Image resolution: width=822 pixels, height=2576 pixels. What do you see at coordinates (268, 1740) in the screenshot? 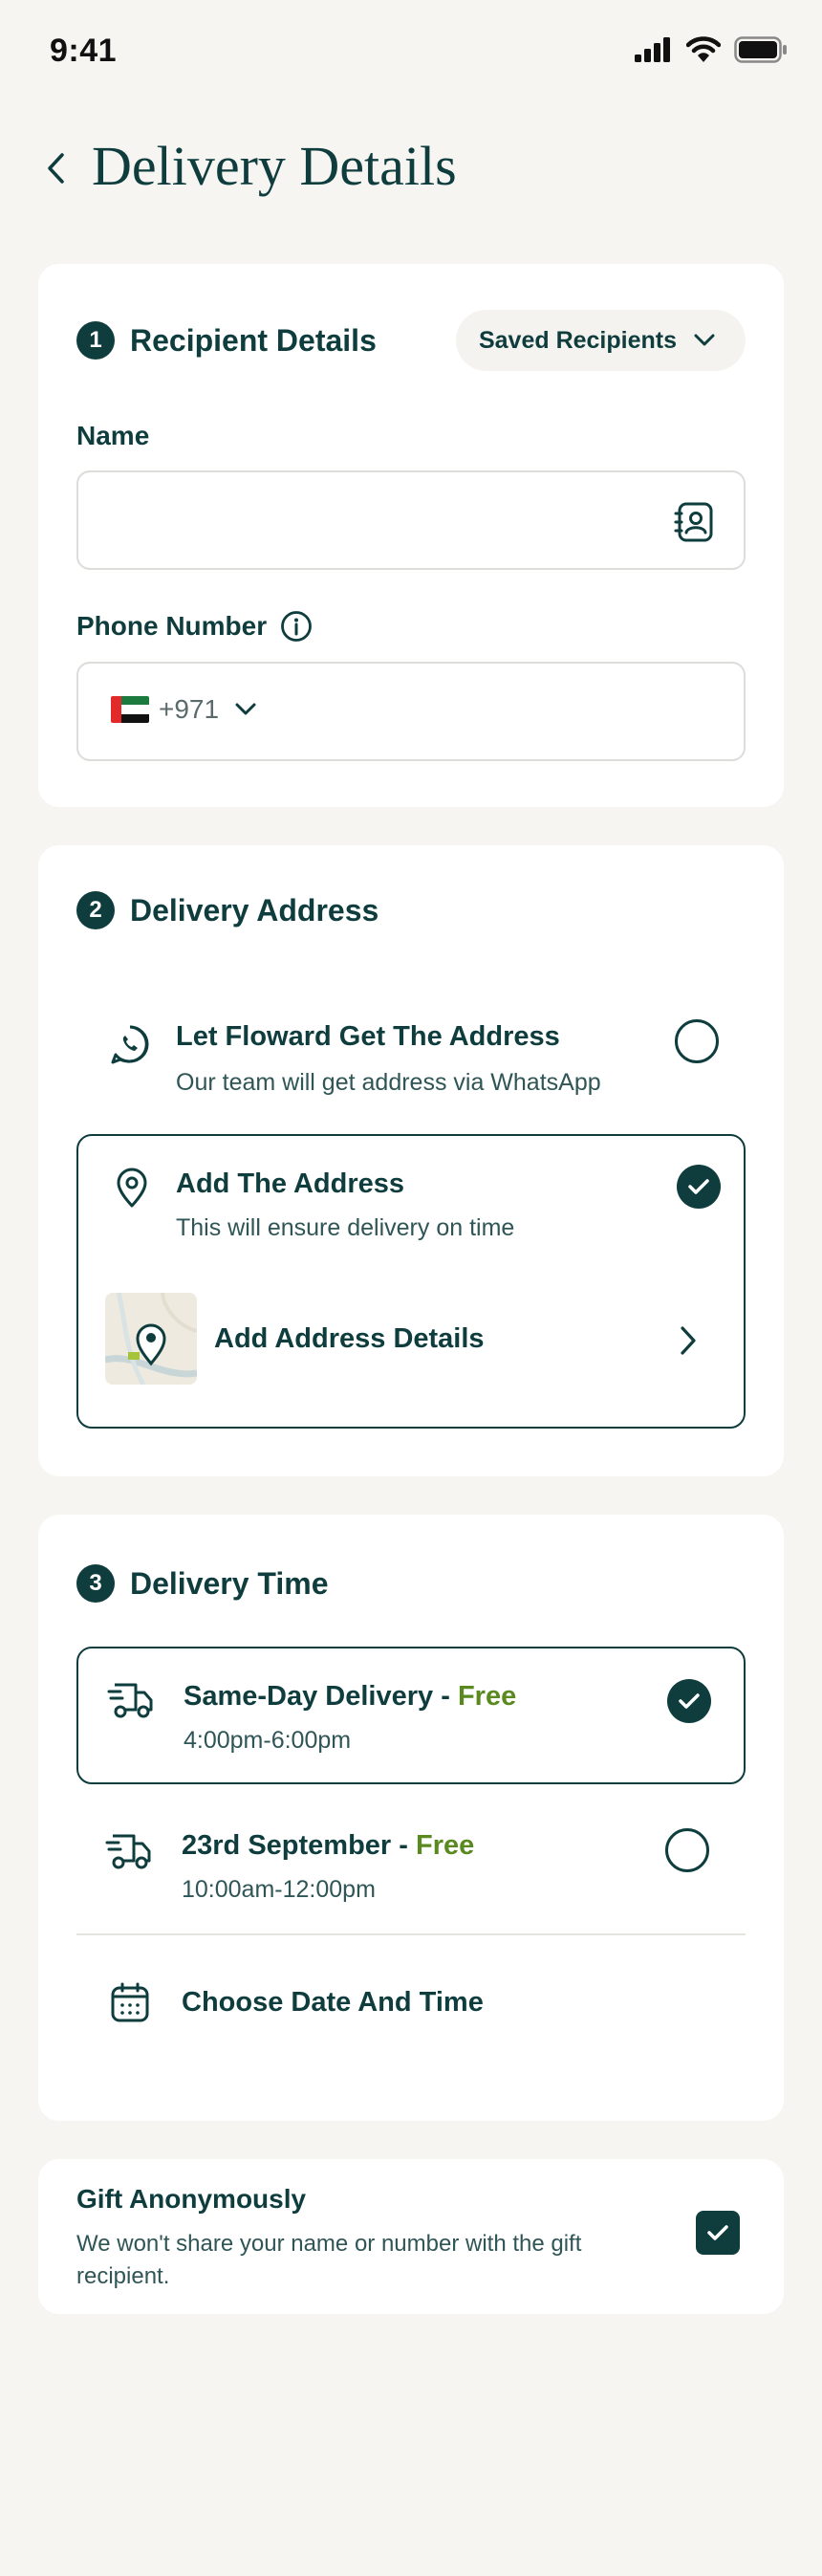
I see `option-time: 4:00pm-6:00pm` at bounding box center [268, 1740].